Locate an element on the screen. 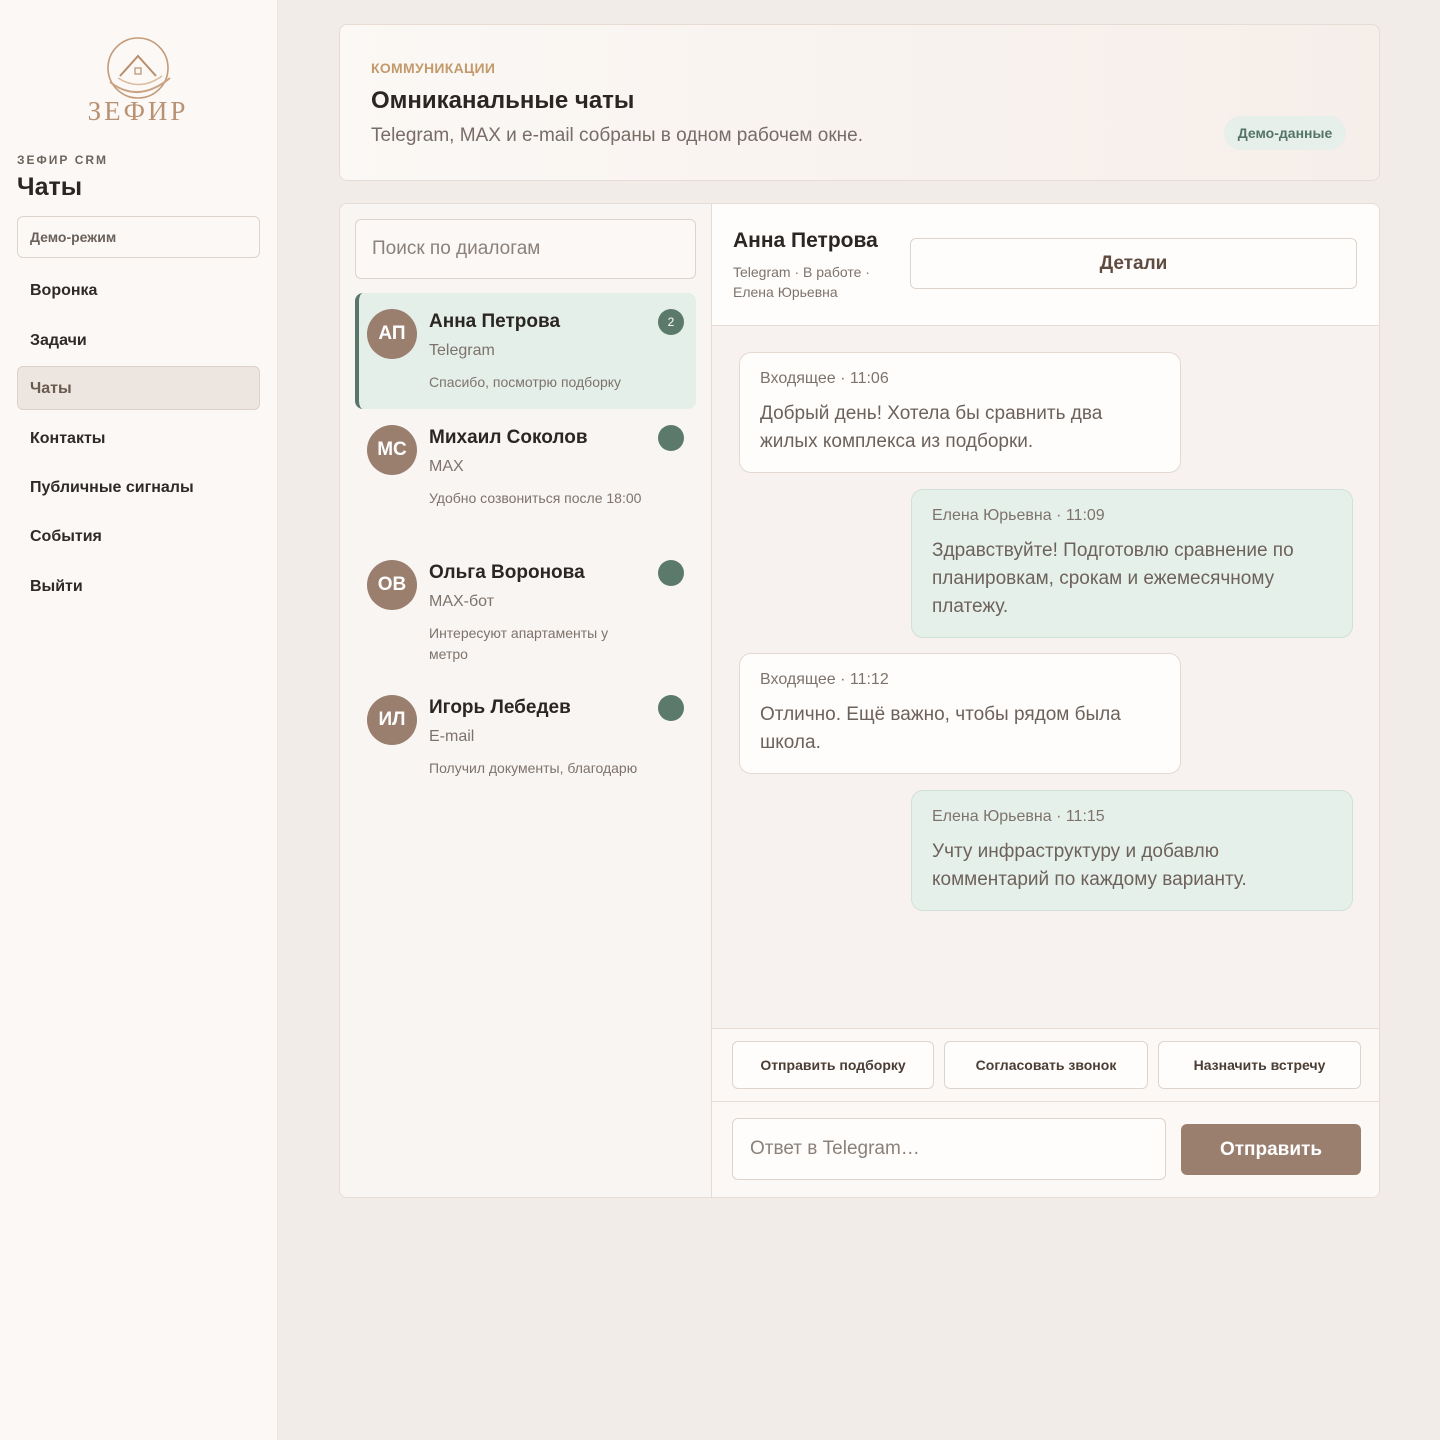 This screenshot has height=1440, width=1440. dialog-name: Игорь Лебедев is located at coordinates (500, 707).